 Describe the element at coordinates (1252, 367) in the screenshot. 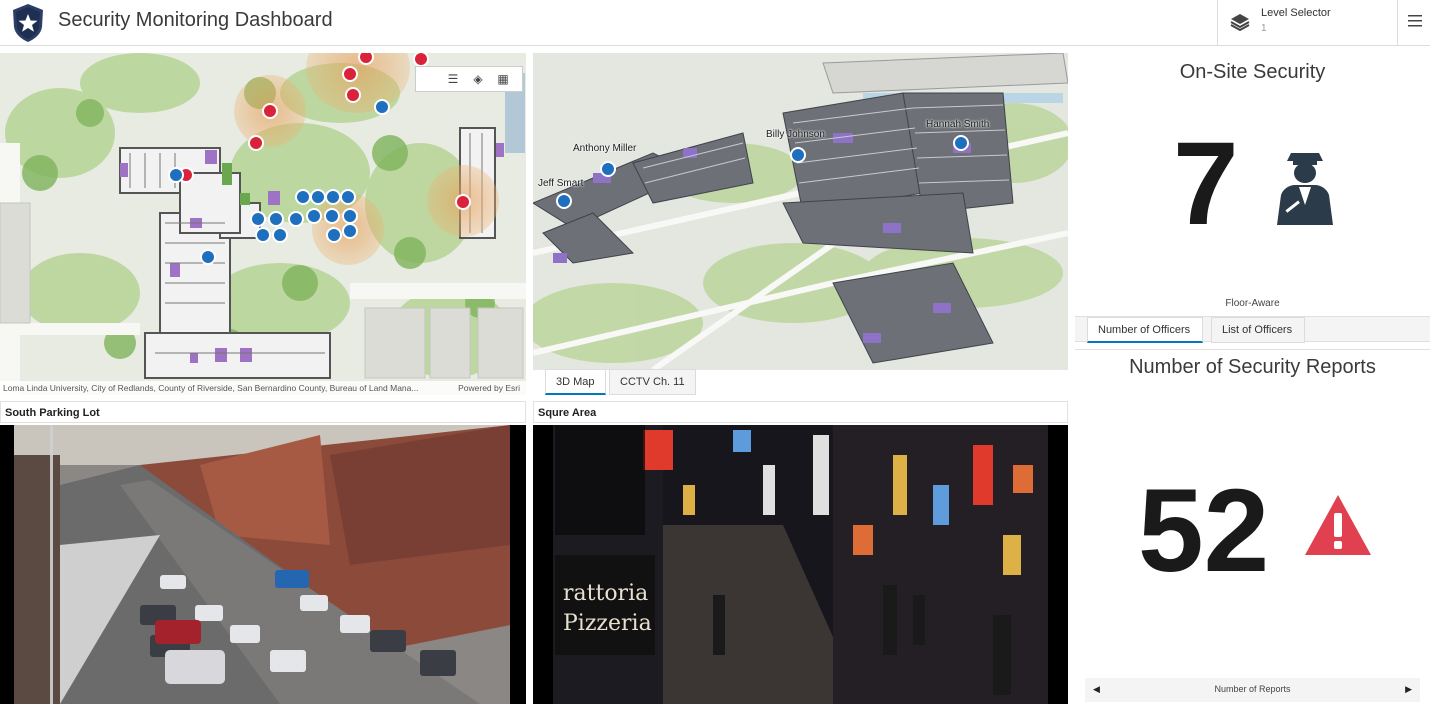

I see `security-reports-title: Number of Security Reports` at that location.